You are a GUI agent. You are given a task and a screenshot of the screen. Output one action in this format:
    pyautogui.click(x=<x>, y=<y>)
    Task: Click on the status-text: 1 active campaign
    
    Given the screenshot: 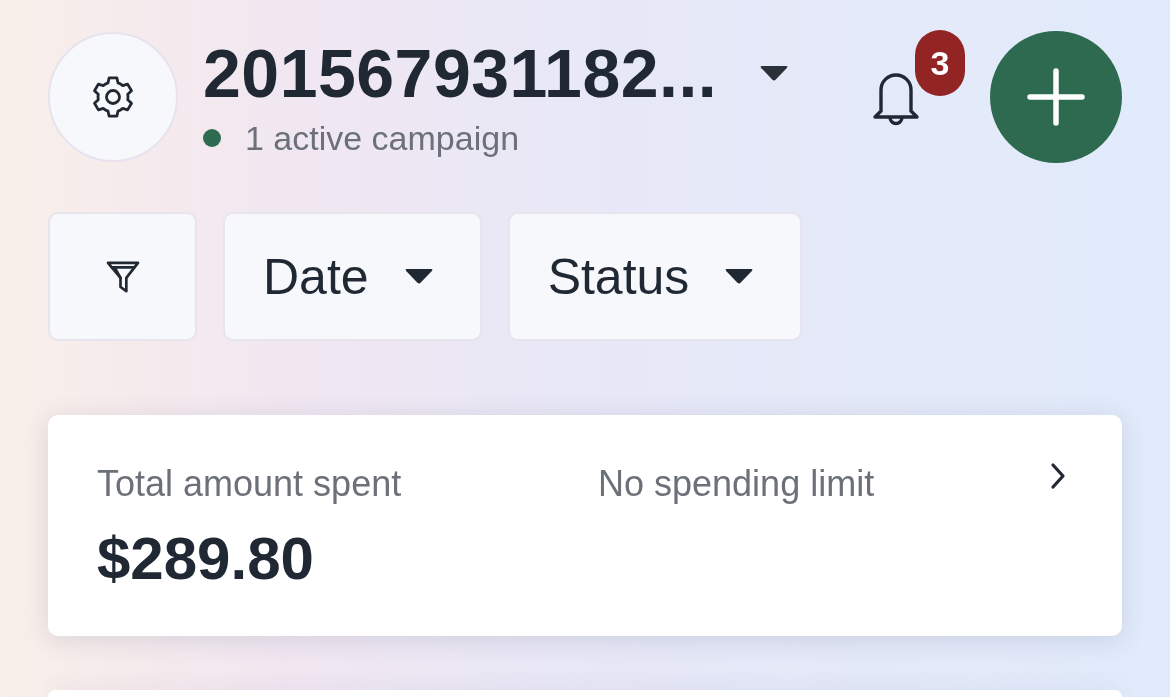 What is the action you would take?
    pyautogui.click(x=382, y=138)
    